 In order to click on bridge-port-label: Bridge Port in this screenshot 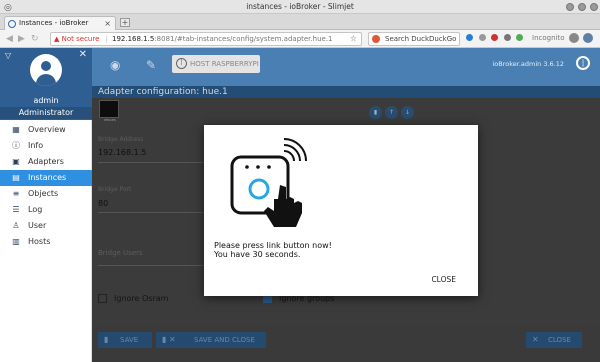, I will do `click(115, 189)`.